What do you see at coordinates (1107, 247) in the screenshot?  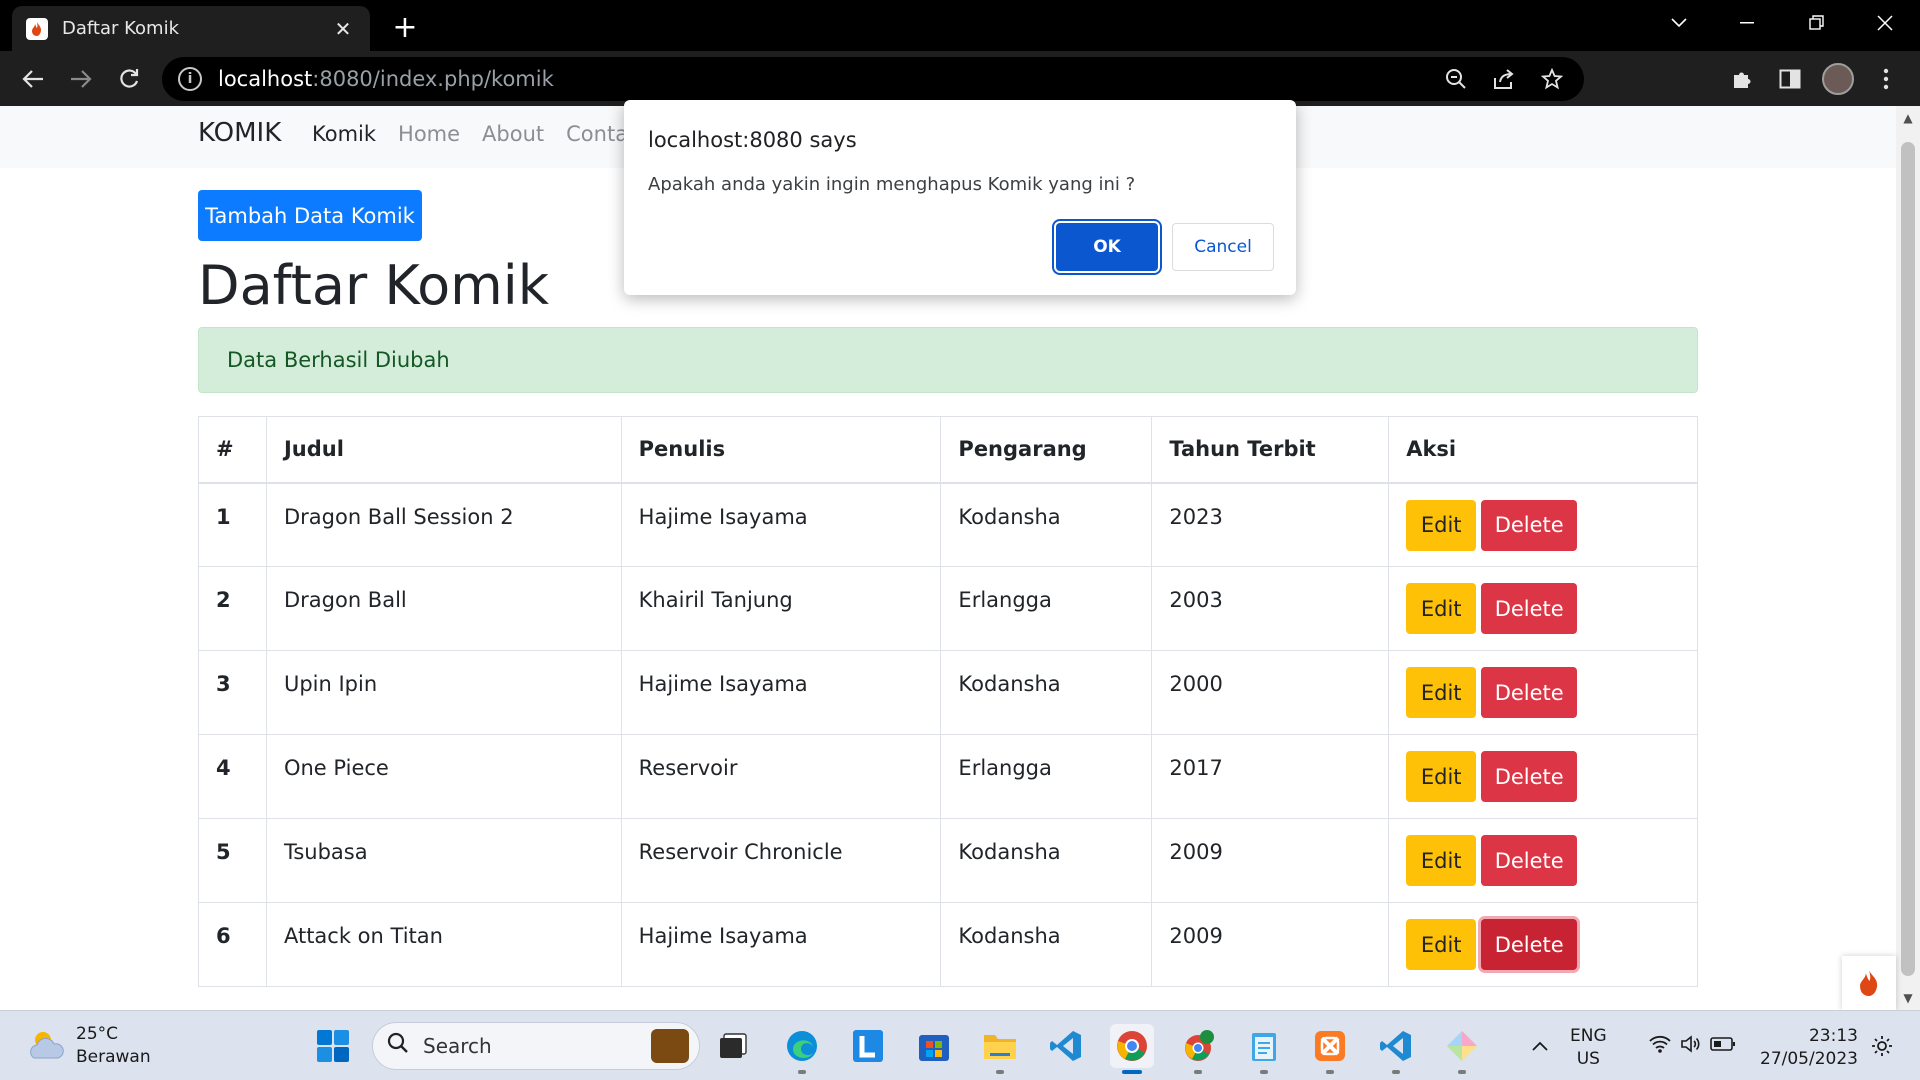 I see `dialog-ok-button: OK` at bounding box center [1107, 247].